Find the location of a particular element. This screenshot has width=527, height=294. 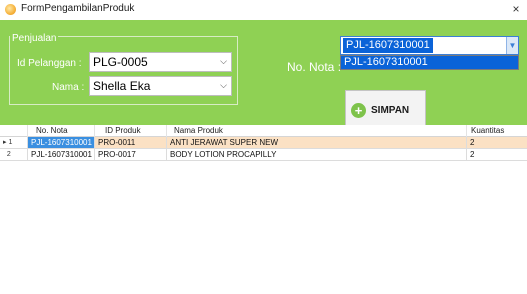

id-pelanggan-label: Id Pelanggan : is located at coordinates (49, 63).